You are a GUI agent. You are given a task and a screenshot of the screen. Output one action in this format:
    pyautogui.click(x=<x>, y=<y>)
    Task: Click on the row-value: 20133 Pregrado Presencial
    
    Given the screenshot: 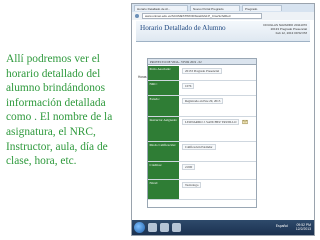 What is the action you would take?
    pyautogui.click(x=217, y=73)
    